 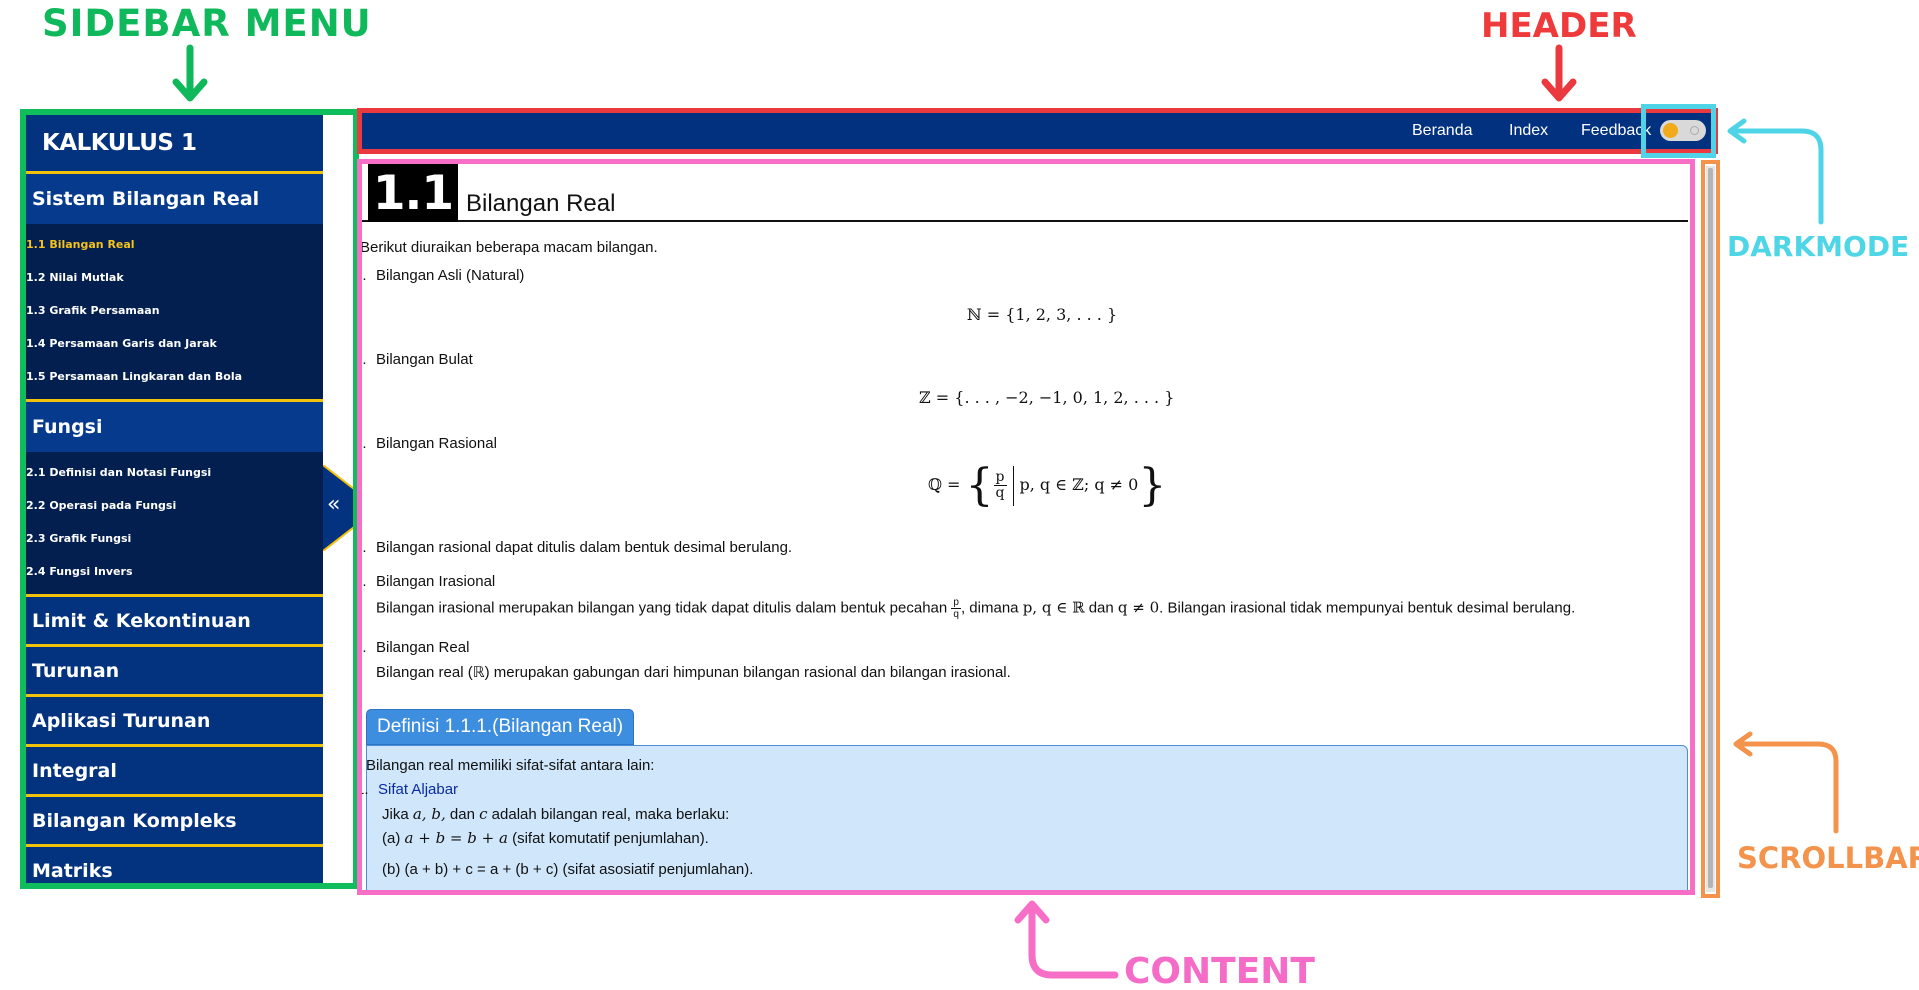 I want to click on darkmode-arrow, so click(x=1775, y=171).